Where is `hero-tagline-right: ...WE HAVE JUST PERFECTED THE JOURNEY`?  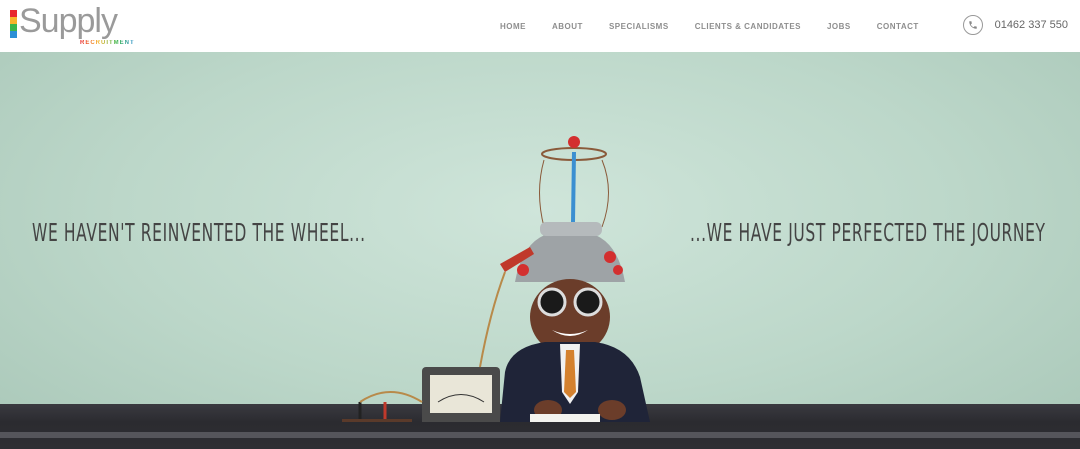
hero-tagline-right: ...WE HAVE JUST PERFECTED THE JOURNEY is located at coordinates (868, 232).